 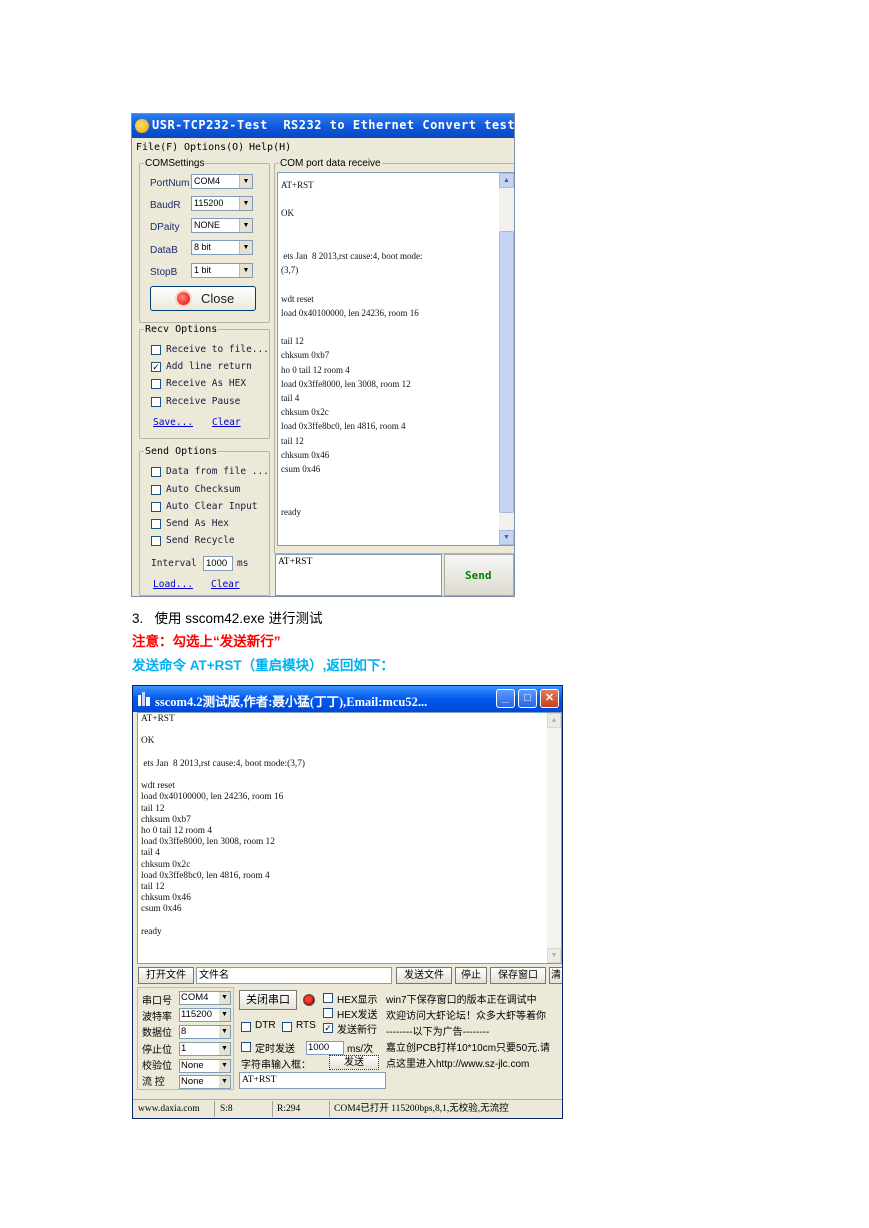 I want to click on send-recycle-label: Send Recycle, so click(x=200, y=540).